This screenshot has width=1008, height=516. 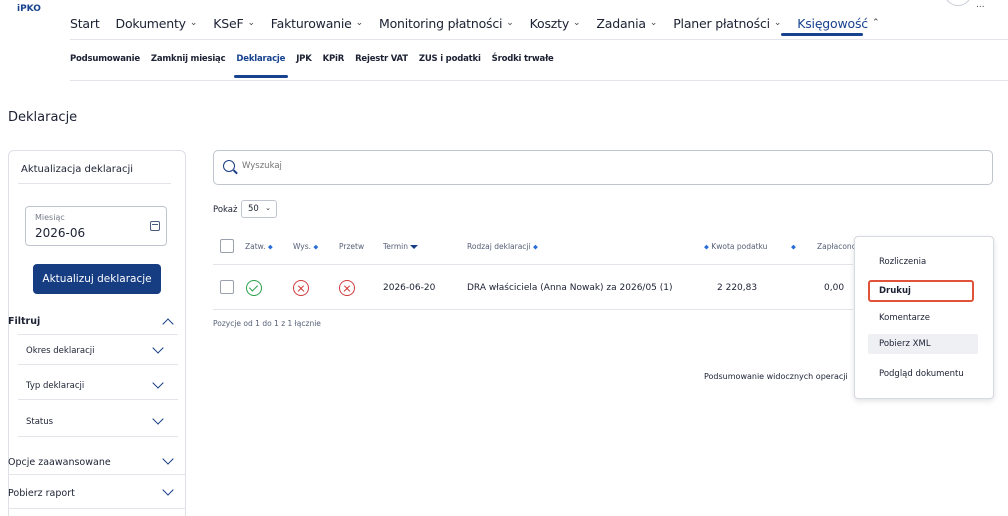 I want to click on update-section-title: Aktualizacja deklaracji, so click(x=77, y=169).